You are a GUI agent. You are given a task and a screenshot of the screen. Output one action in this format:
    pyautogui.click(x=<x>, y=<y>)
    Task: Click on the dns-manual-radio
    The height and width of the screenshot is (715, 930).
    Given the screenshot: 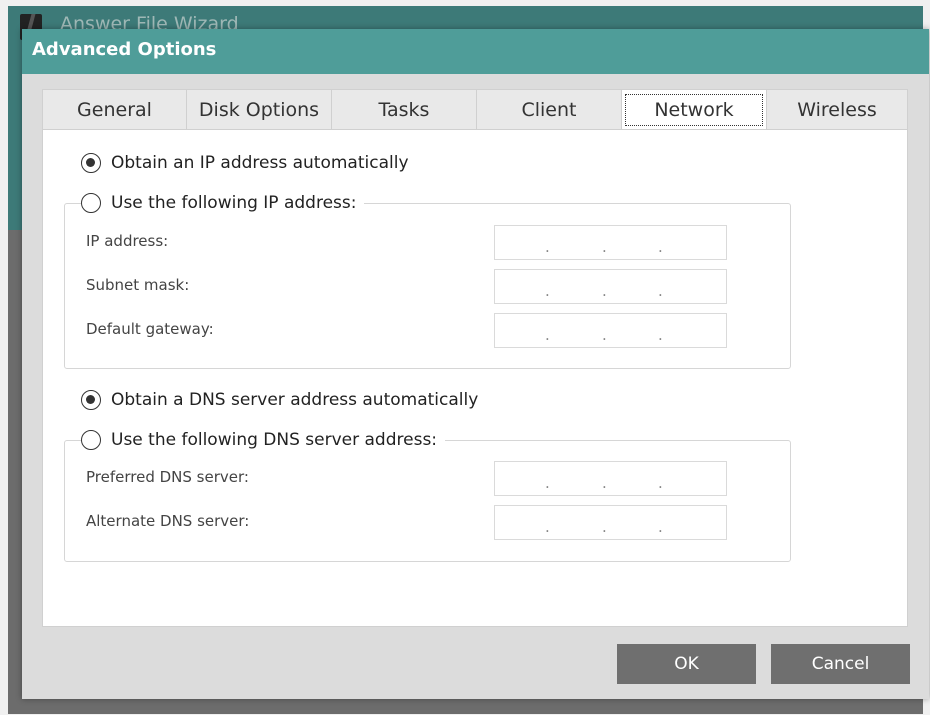 What is the action you would take?
    pyautogui.click(x=91, y=440)
    